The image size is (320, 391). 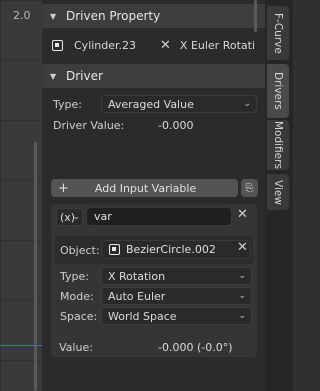 I want to click on remove-variable-close-icon: ✕, so click(x=242, y=214).